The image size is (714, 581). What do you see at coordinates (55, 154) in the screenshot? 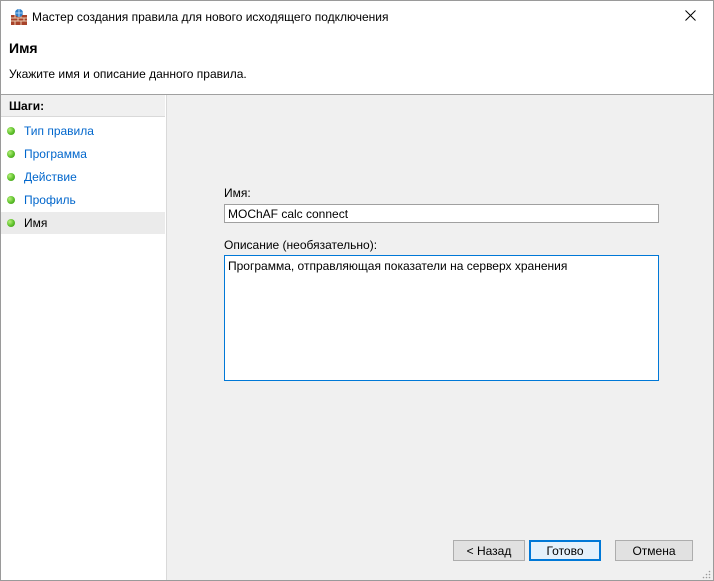
I see `sidebar-item-label: Программа` at bounding box center [55, 154].